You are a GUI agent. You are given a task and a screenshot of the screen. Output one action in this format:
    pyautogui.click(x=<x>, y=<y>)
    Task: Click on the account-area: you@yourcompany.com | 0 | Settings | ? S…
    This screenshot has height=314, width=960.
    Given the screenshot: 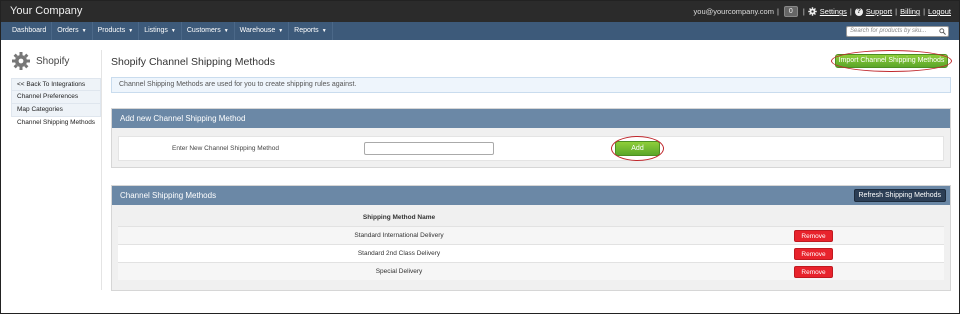 What is the action you would take?
    pyautogui.click(x=822, y=11)
    